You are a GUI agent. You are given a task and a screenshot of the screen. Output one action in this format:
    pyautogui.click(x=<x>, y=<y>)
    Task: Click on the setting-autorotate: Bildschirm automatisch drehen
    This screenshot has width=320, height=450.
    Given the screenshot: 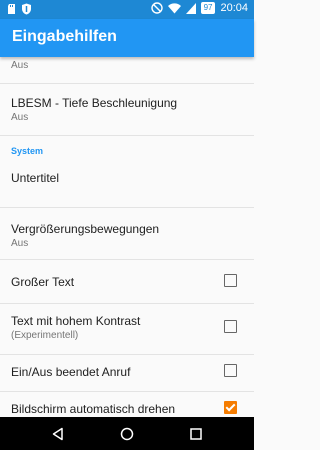 What is the action you would take?
    pyautogui.click(x=127, y=404)
    